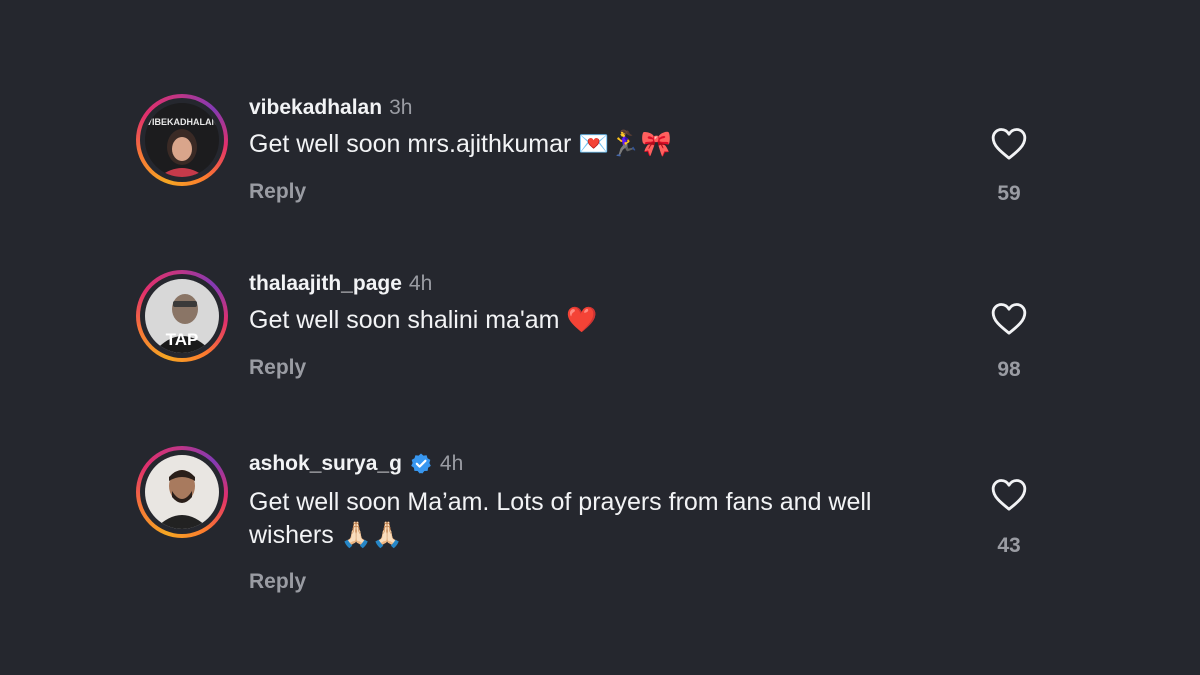  Describe the element at coordinates (1009, 369) in the screenshot. I see `like-count: 98` at that location.